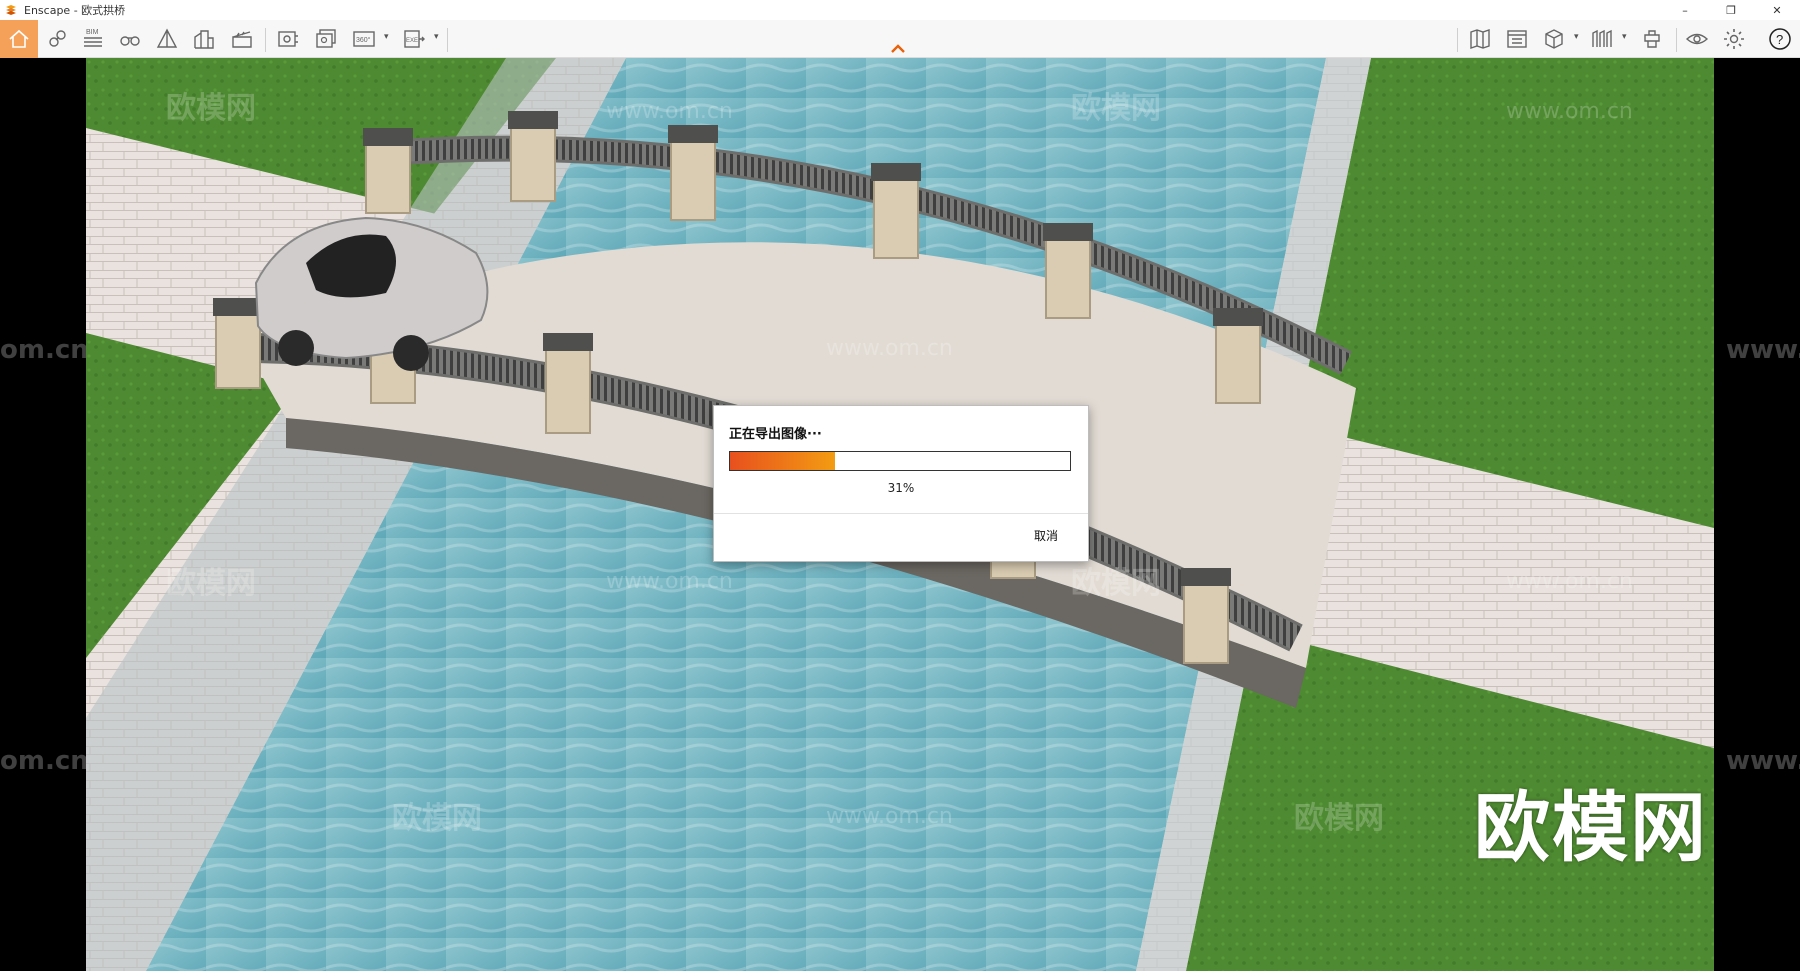  I want to click on toolbar: BIM 360° ▾ EXE ▾ ▾ ▾ ?, so click(900, 39).